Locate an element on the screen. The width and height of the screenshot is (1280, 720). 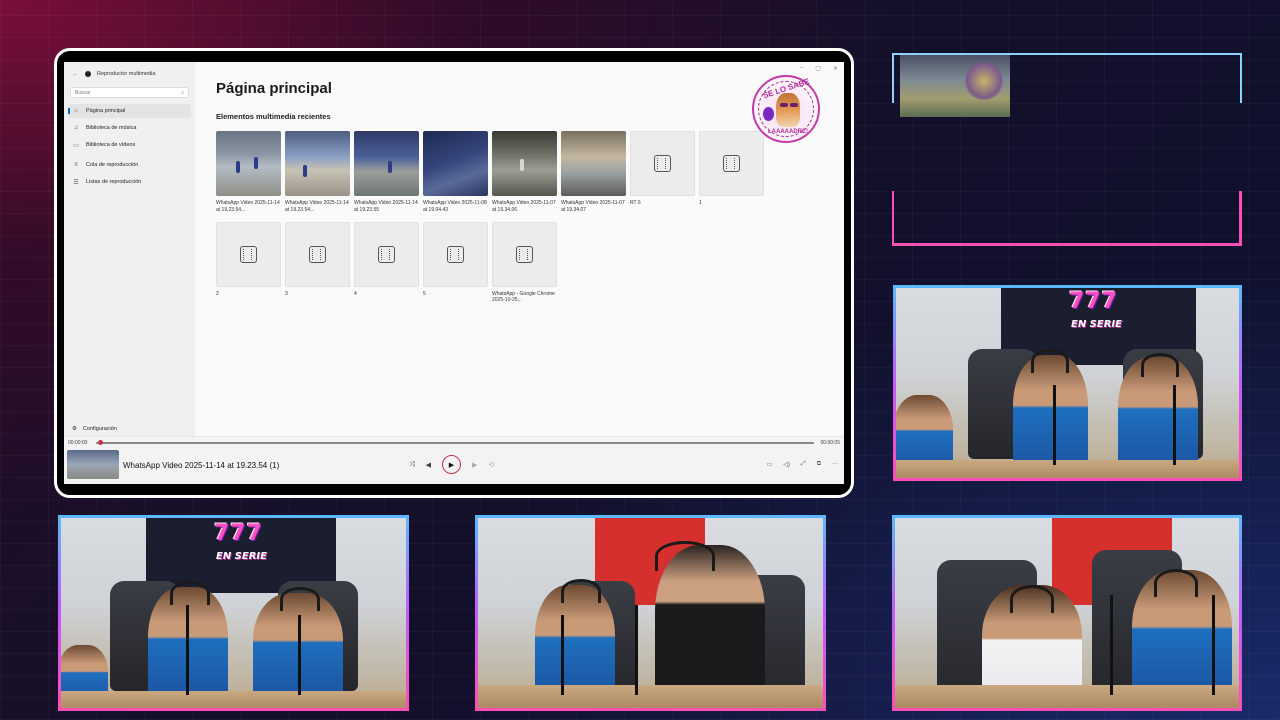
media-tile: WhatsApp Video 2025-11-07 at 19.34.06 is located at coordinates (524, 172).